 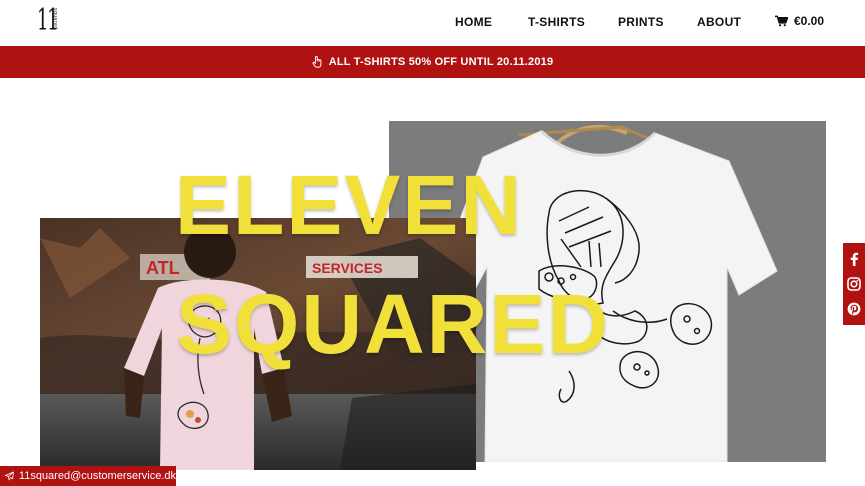 What do you see at coordinates (809, 21) in the screenshot?
I see `cart-total: €0.00` at bounding box center [809, 21].